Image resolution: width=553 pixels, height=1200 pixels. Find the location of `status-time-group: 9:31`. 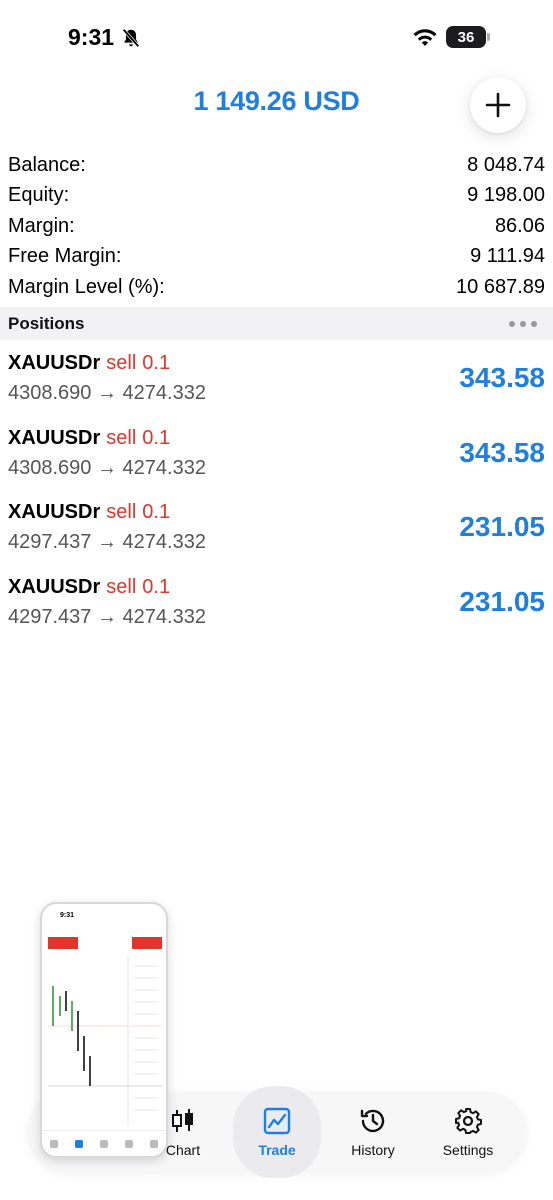

status-time-group: 9:31 is located at coordinates (105, 37).